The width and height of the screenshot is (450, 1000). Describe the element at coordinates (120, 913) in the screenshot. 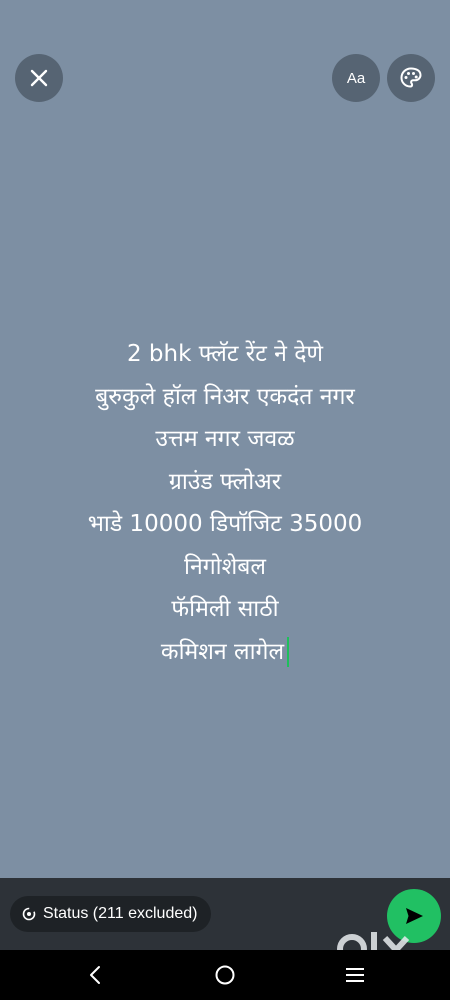

I see `status-privacy-label: Status (211 excluded)` at that location.